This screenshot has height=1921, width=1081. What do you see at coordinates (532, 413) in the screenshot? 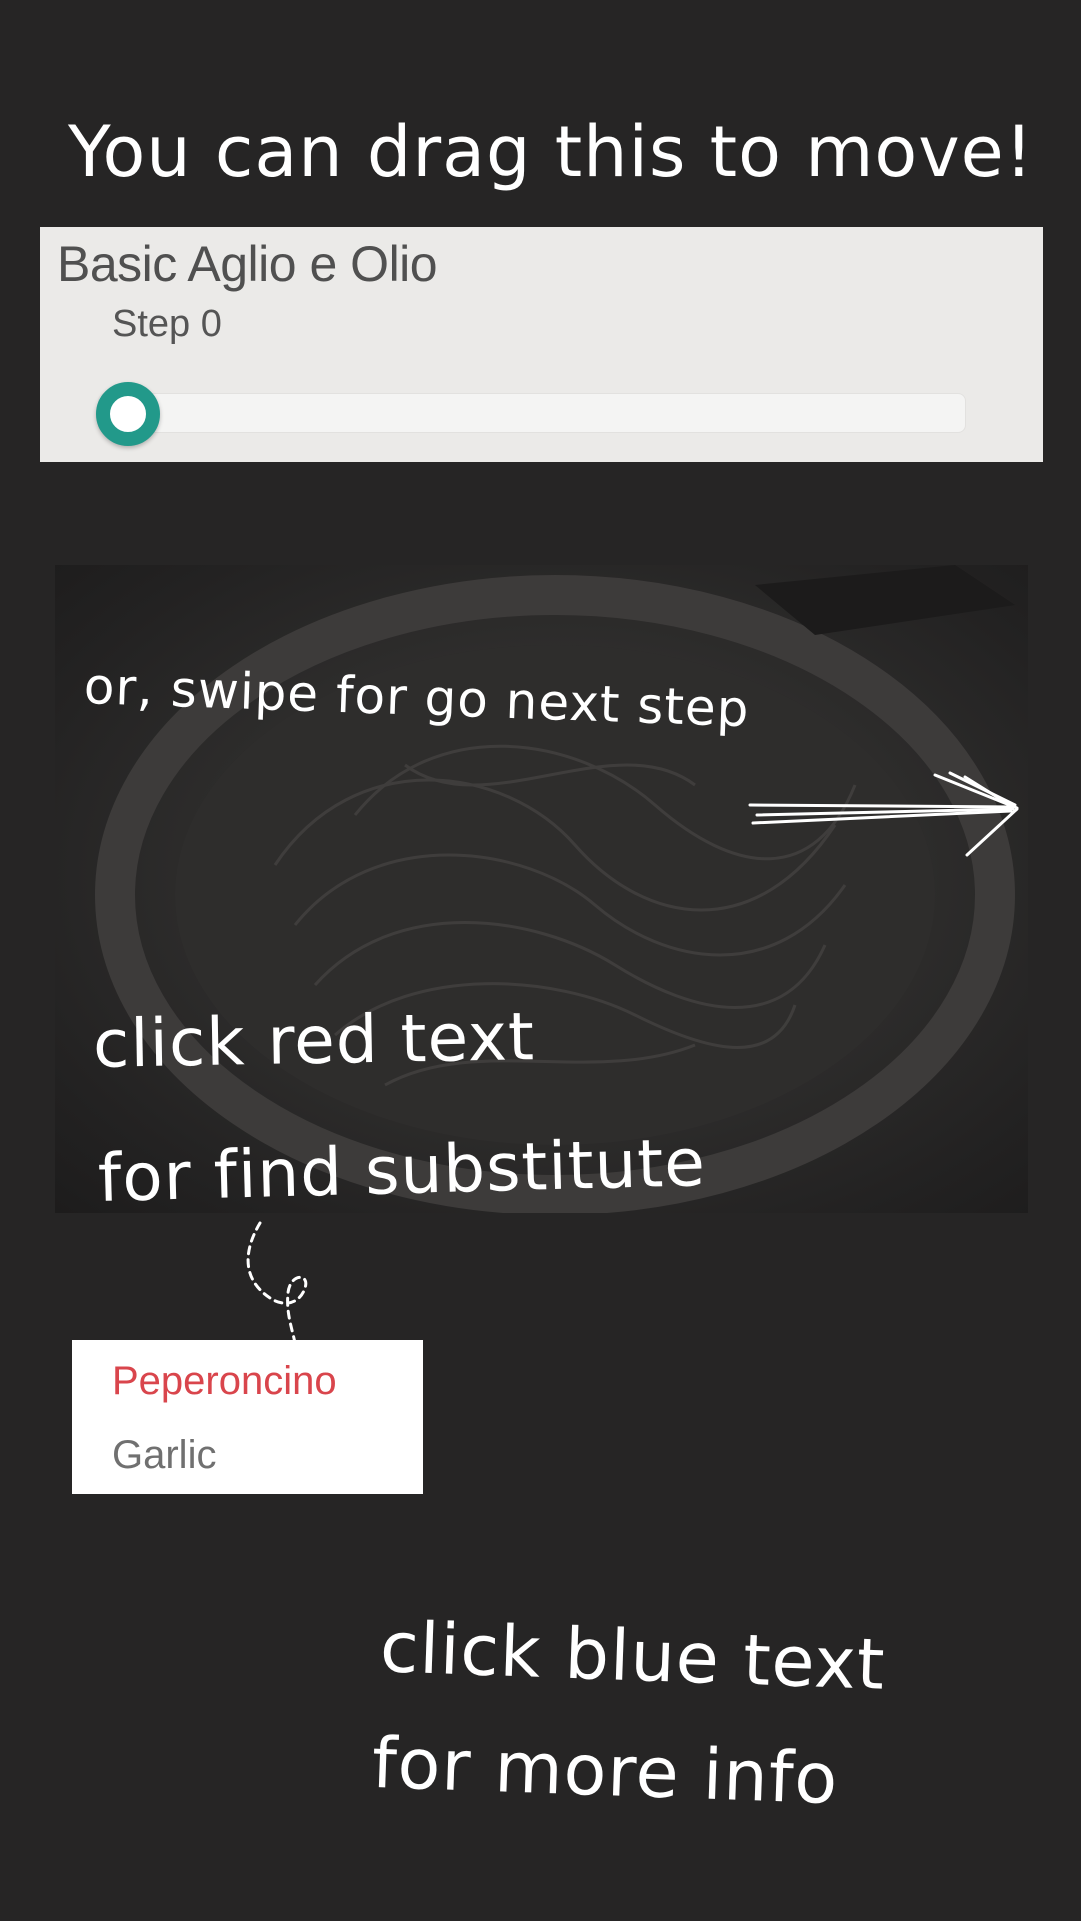
I see `step-slider-track` at bounding box center [532, 413].